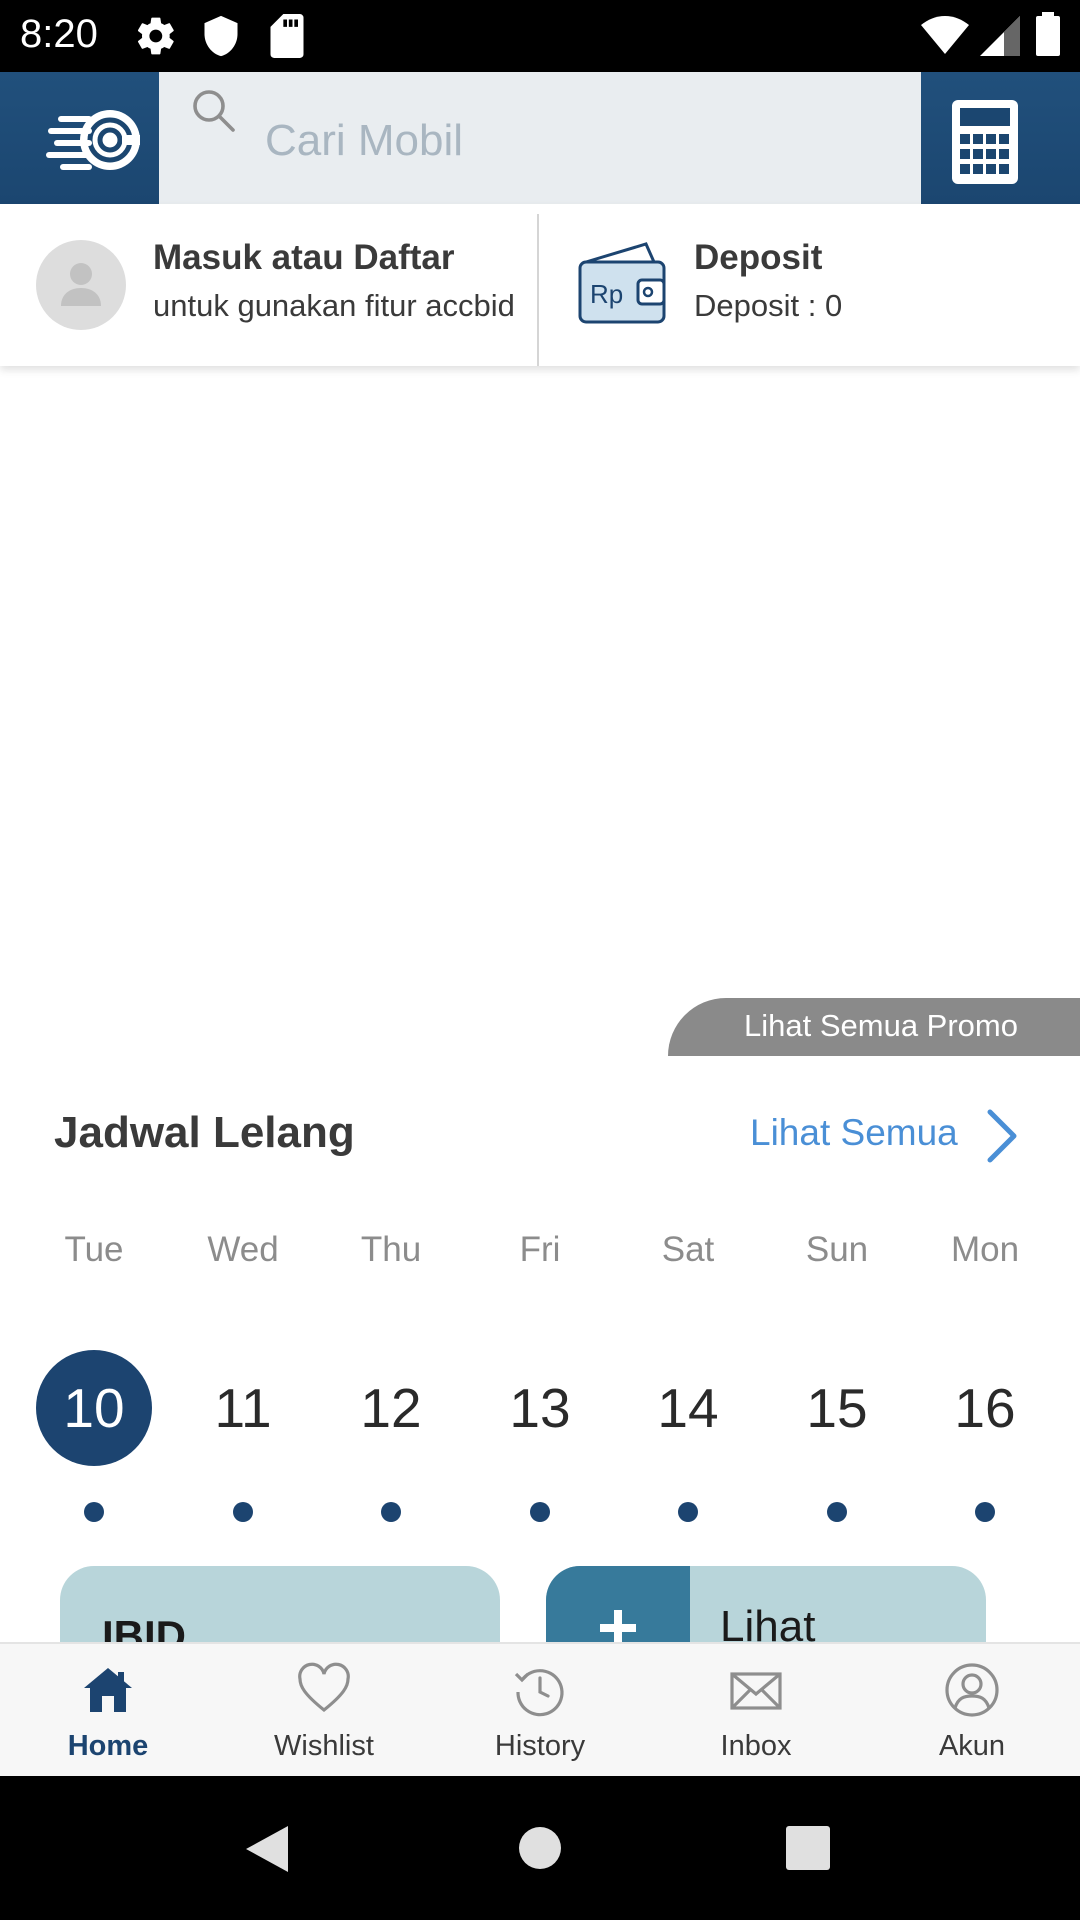  I want to click on login-subtitle: untuk gunakan fitur accbid, so click(334, 305).